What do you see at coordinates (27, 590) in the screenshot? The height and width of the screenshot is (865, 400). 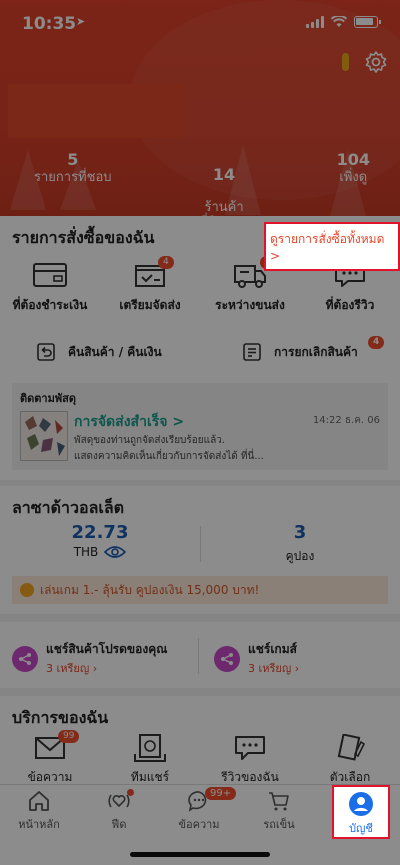 I see `heart-badge-icon` at bounding box center [27, 590].